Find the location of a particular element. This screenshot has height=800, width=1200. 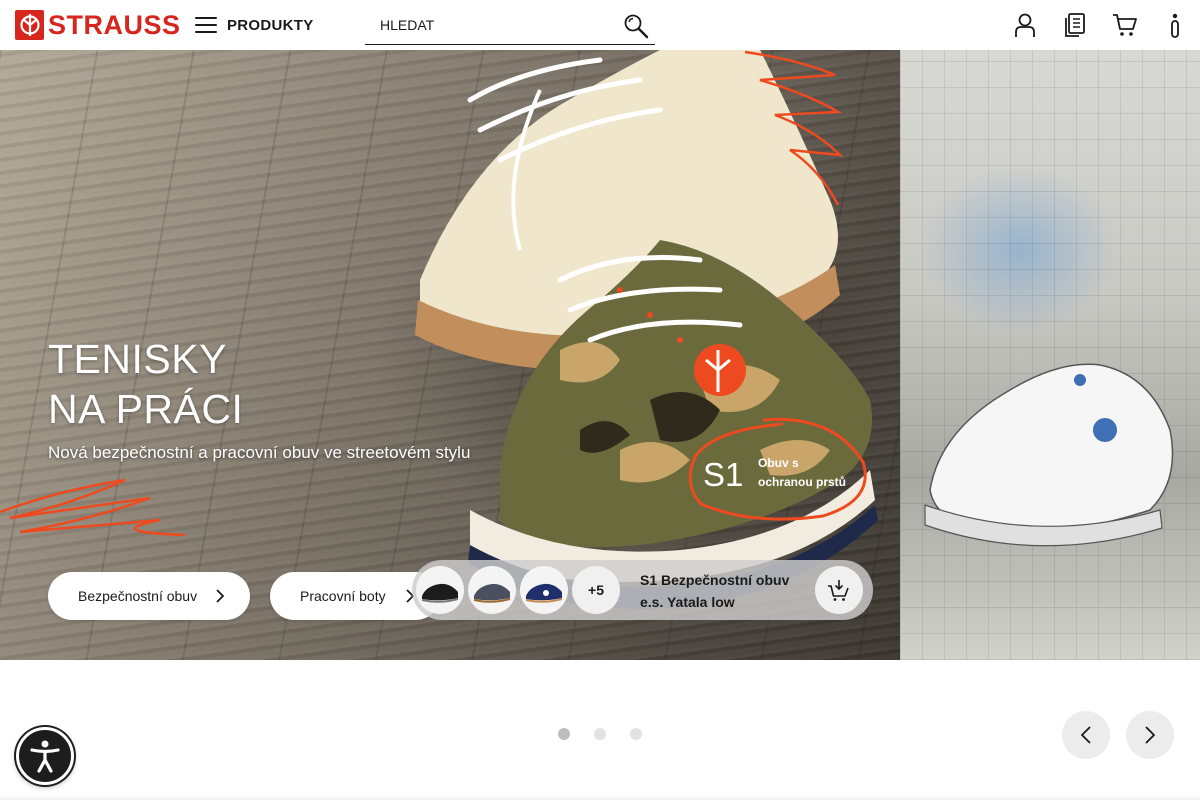

search-icon is located at coordinates (636, 26).